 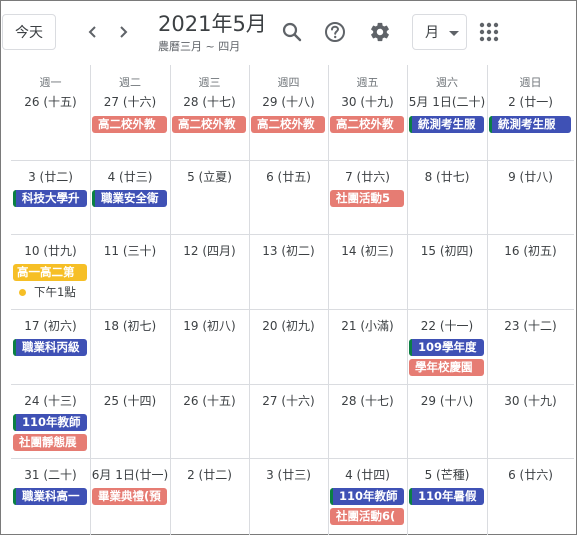 What do you see at coordinates (530, 496) in the screenshot?
I see `day-cell: 6 (廿六)` at bounding box center [530, 496].